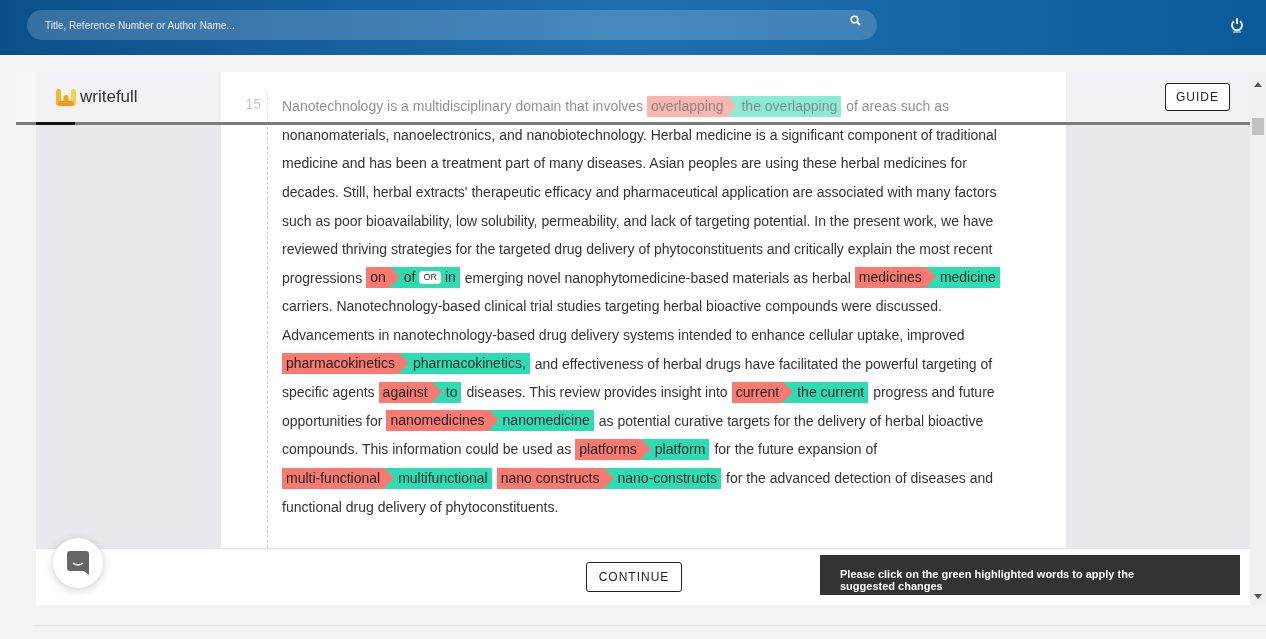 Image resolution: width=1266 pixels, height=639 pixels. Describe the element at coordinates (639, 192) in the screenshot. I see `document-text: decades. Still, herbal extracts' therapeutic efficacy and pharmaceutical application are associated with many factors` at that location.